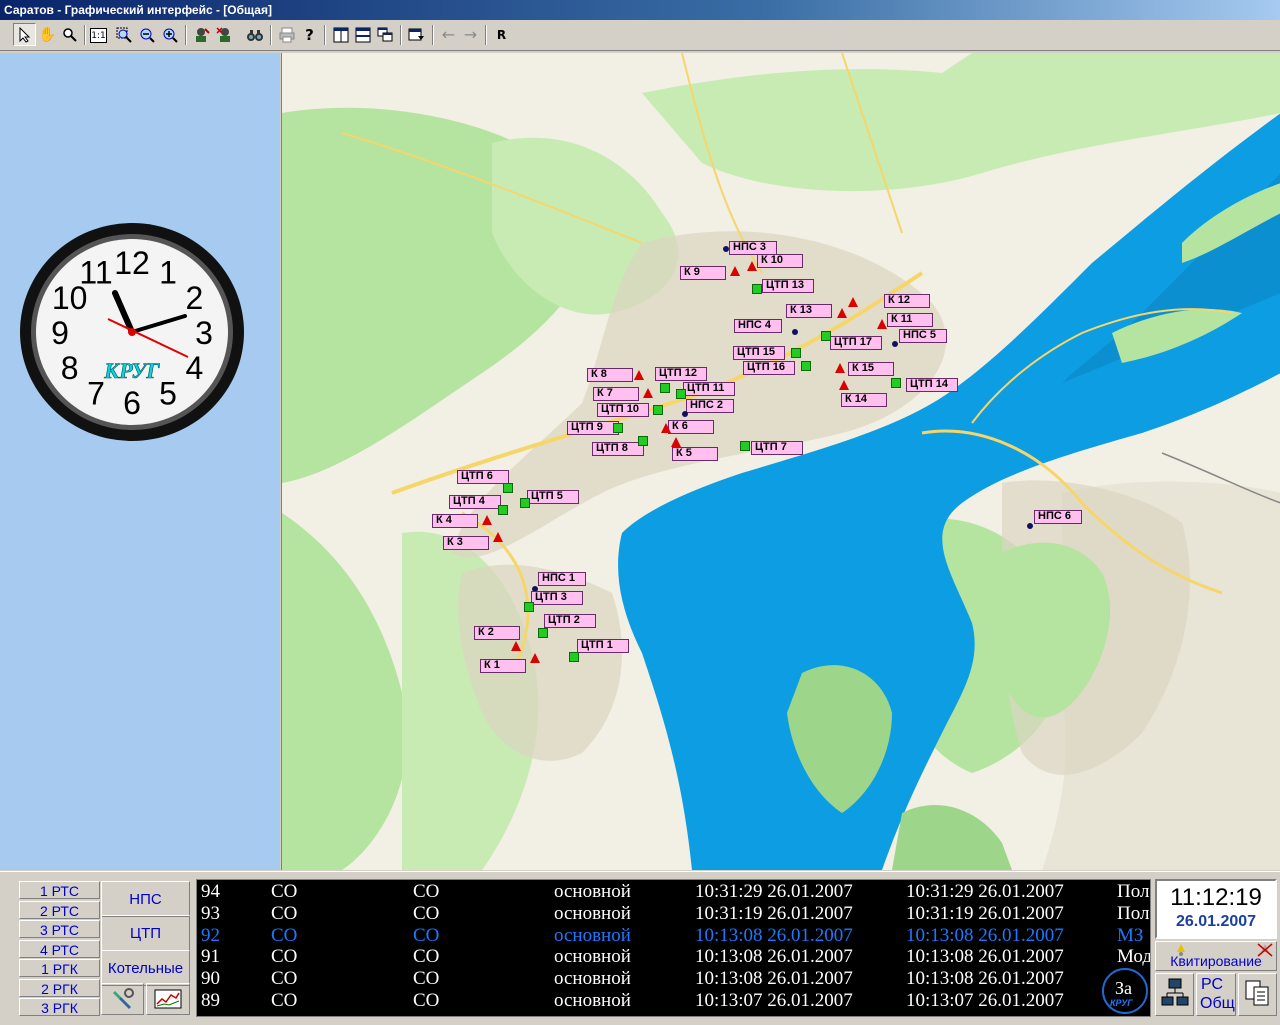 This screenshot has height=1025, width=1280. Describe the element at coordinates (616, 394) in the screenshot. I see `map-label: К 7` at that location.